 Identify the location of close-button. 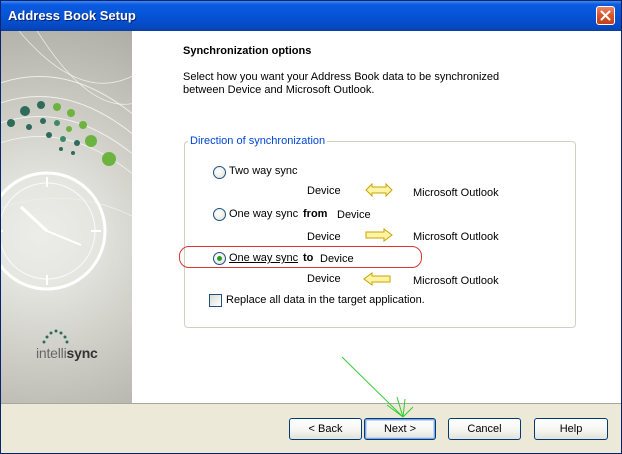
(605, 15).